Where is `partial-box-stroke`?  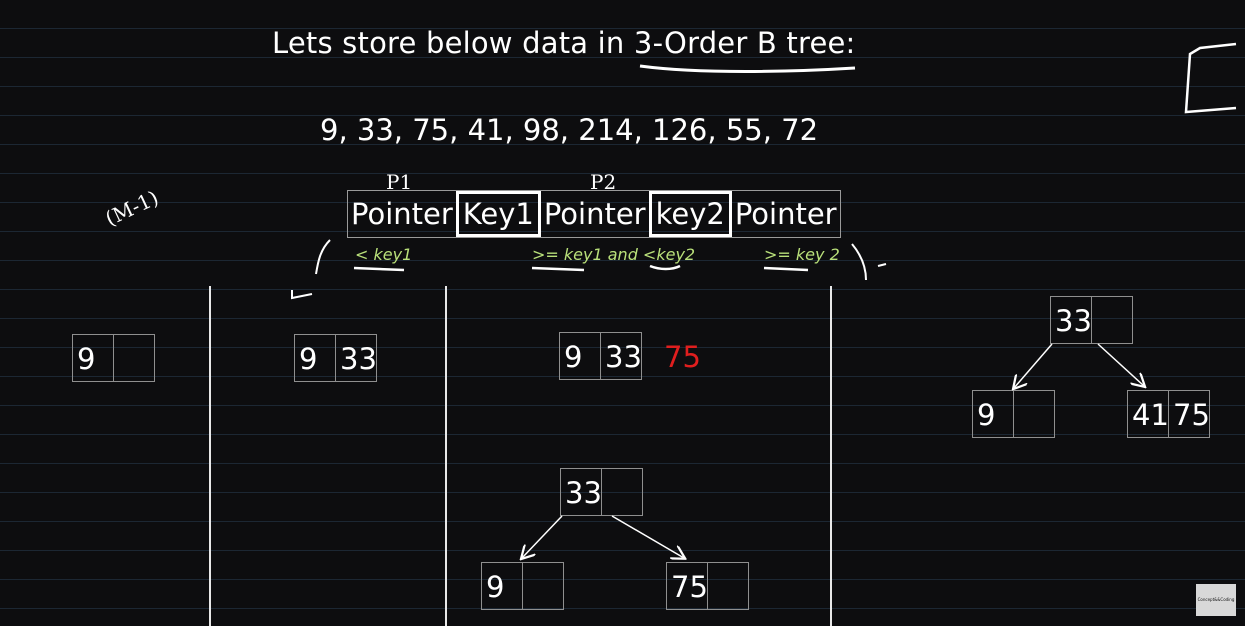 partial-box-stroke is located at coordinates (1210, 78).